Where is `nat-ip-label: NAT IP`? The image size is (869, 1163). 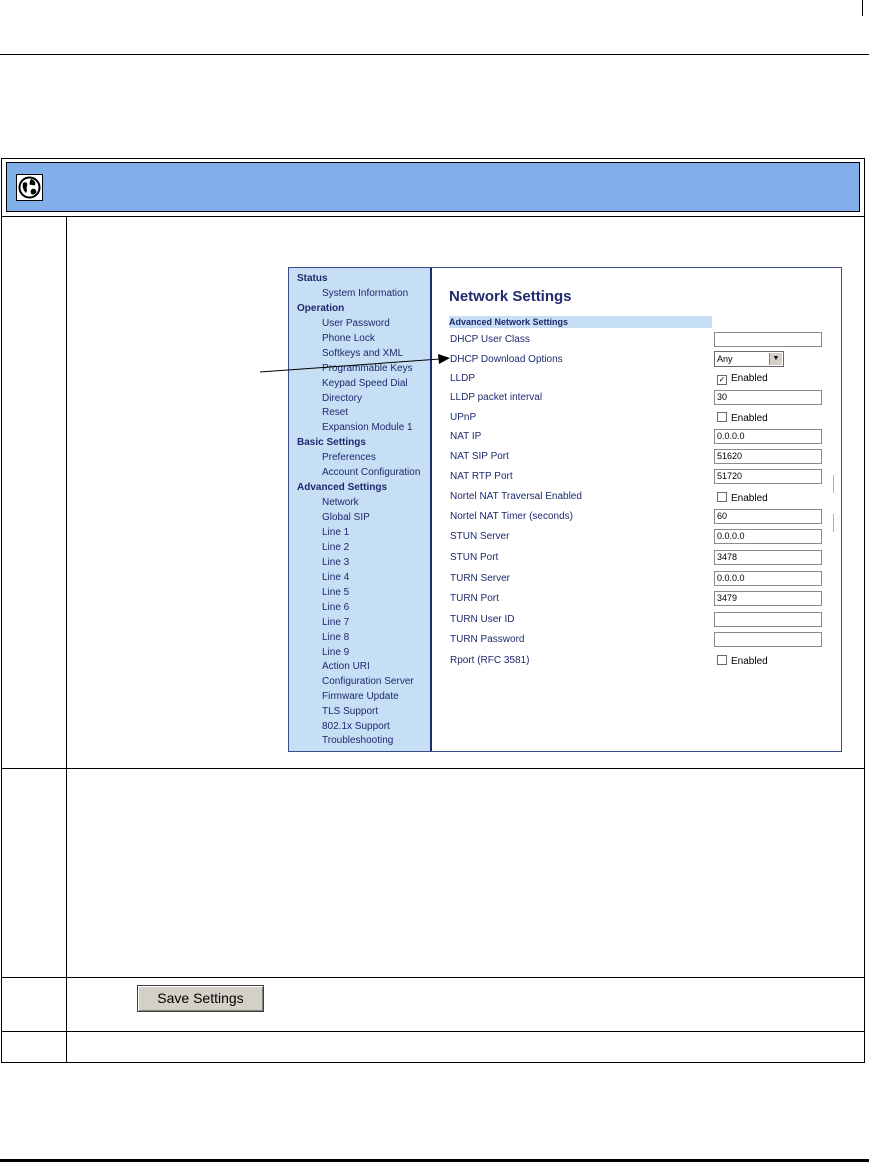 nat-ip-label: NAT IP is located at coordinates (466, 436).